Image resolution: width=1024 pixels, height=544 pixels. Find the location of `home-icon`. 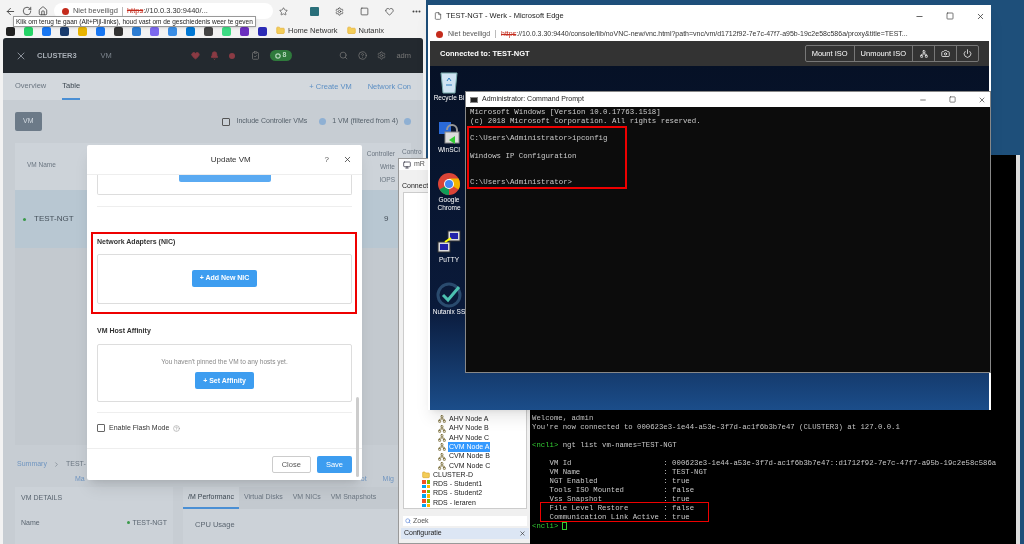

home-icon is located at coordinates (42, 11).